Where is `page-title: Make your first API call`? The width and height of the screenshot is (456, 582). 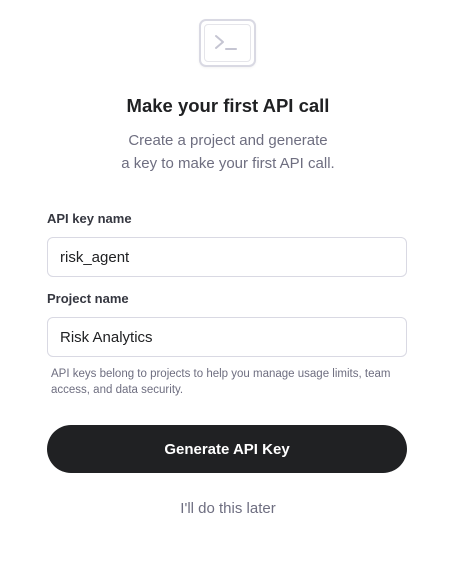
page-title: Make your first API call is located at coordinates (228, 105).